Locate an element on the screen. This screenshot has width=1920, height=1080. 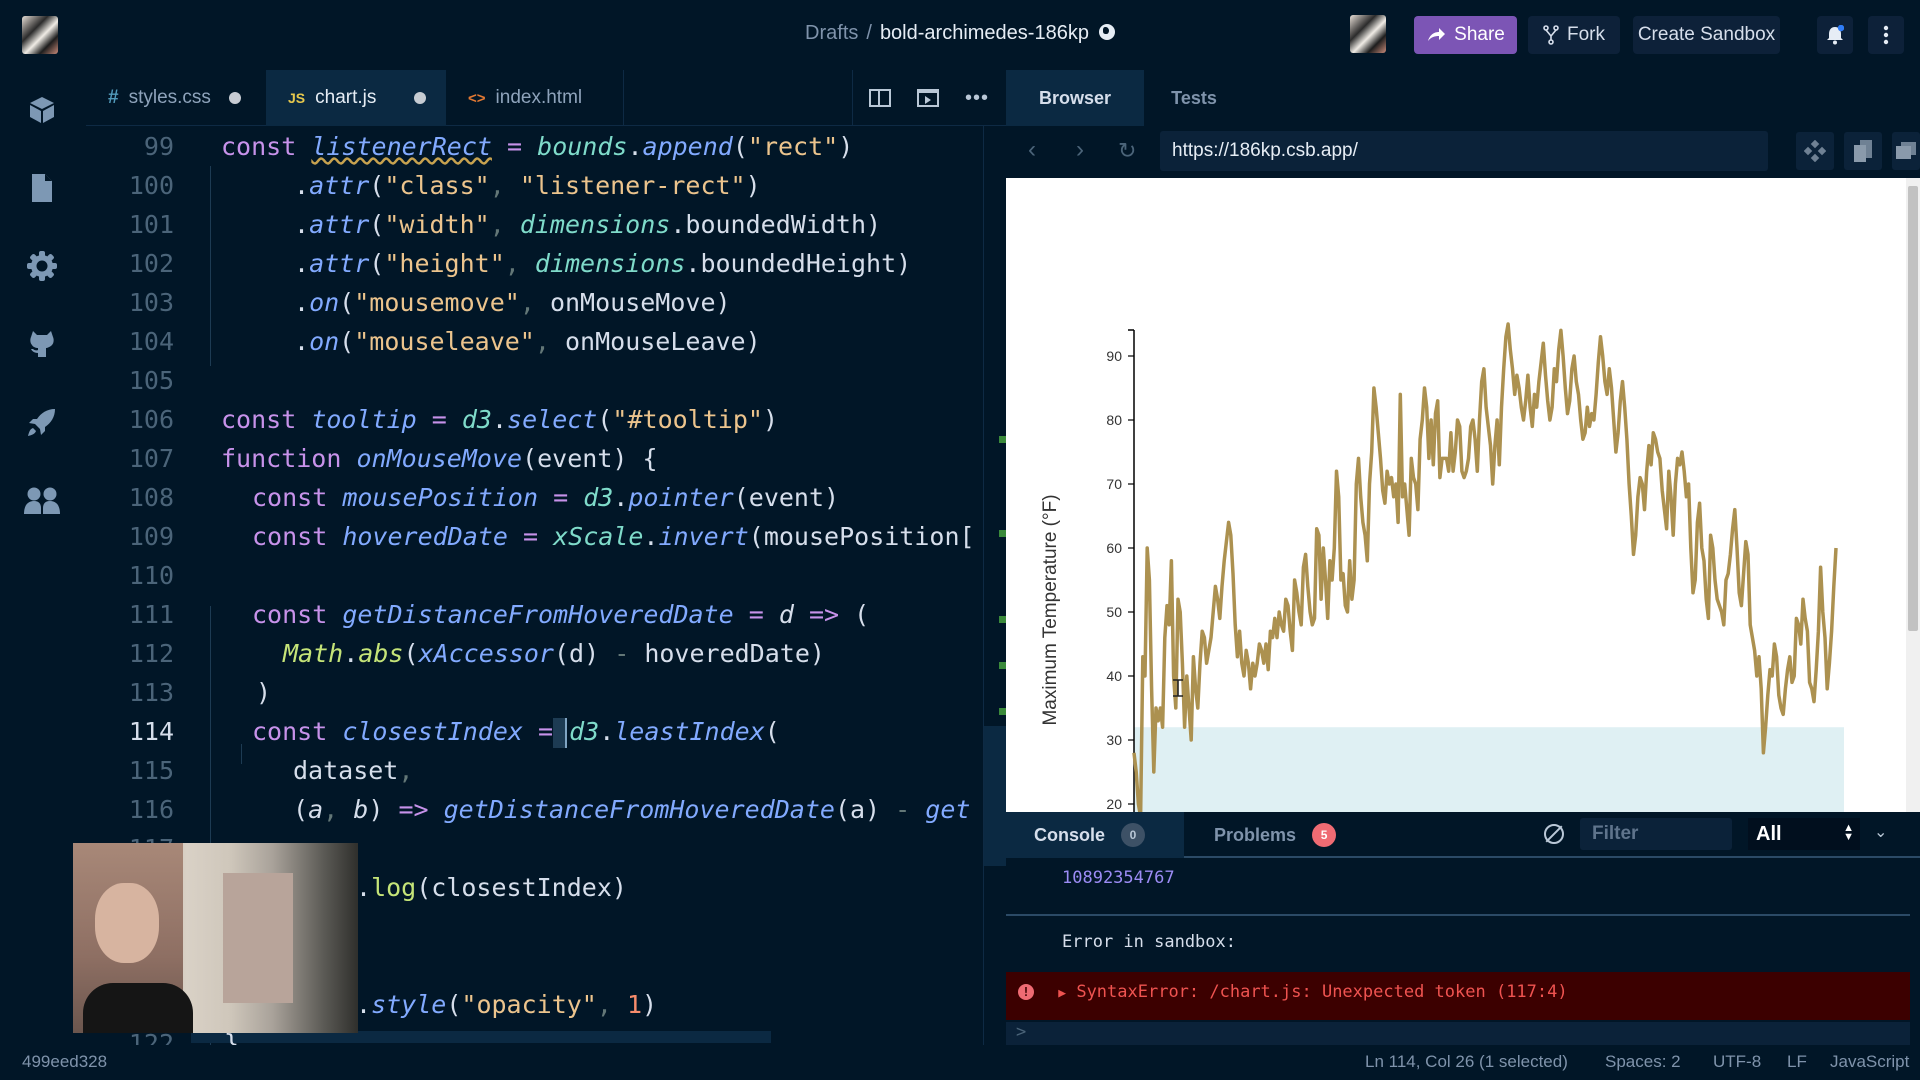
copy-button is located at coordinates (1863, 151).